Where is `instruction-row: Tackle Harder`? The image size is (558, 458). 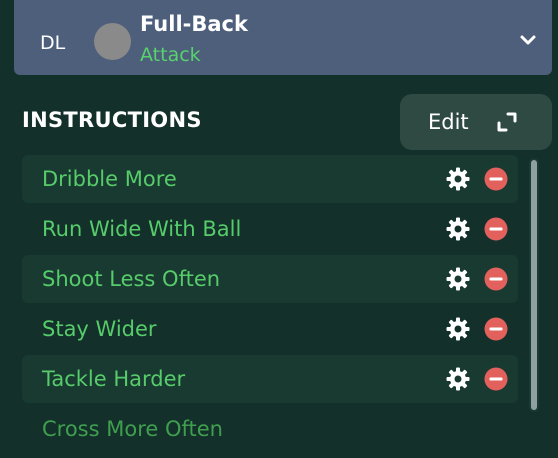 instruction-row: Tackle Harder is located at coordinates (270, 379).